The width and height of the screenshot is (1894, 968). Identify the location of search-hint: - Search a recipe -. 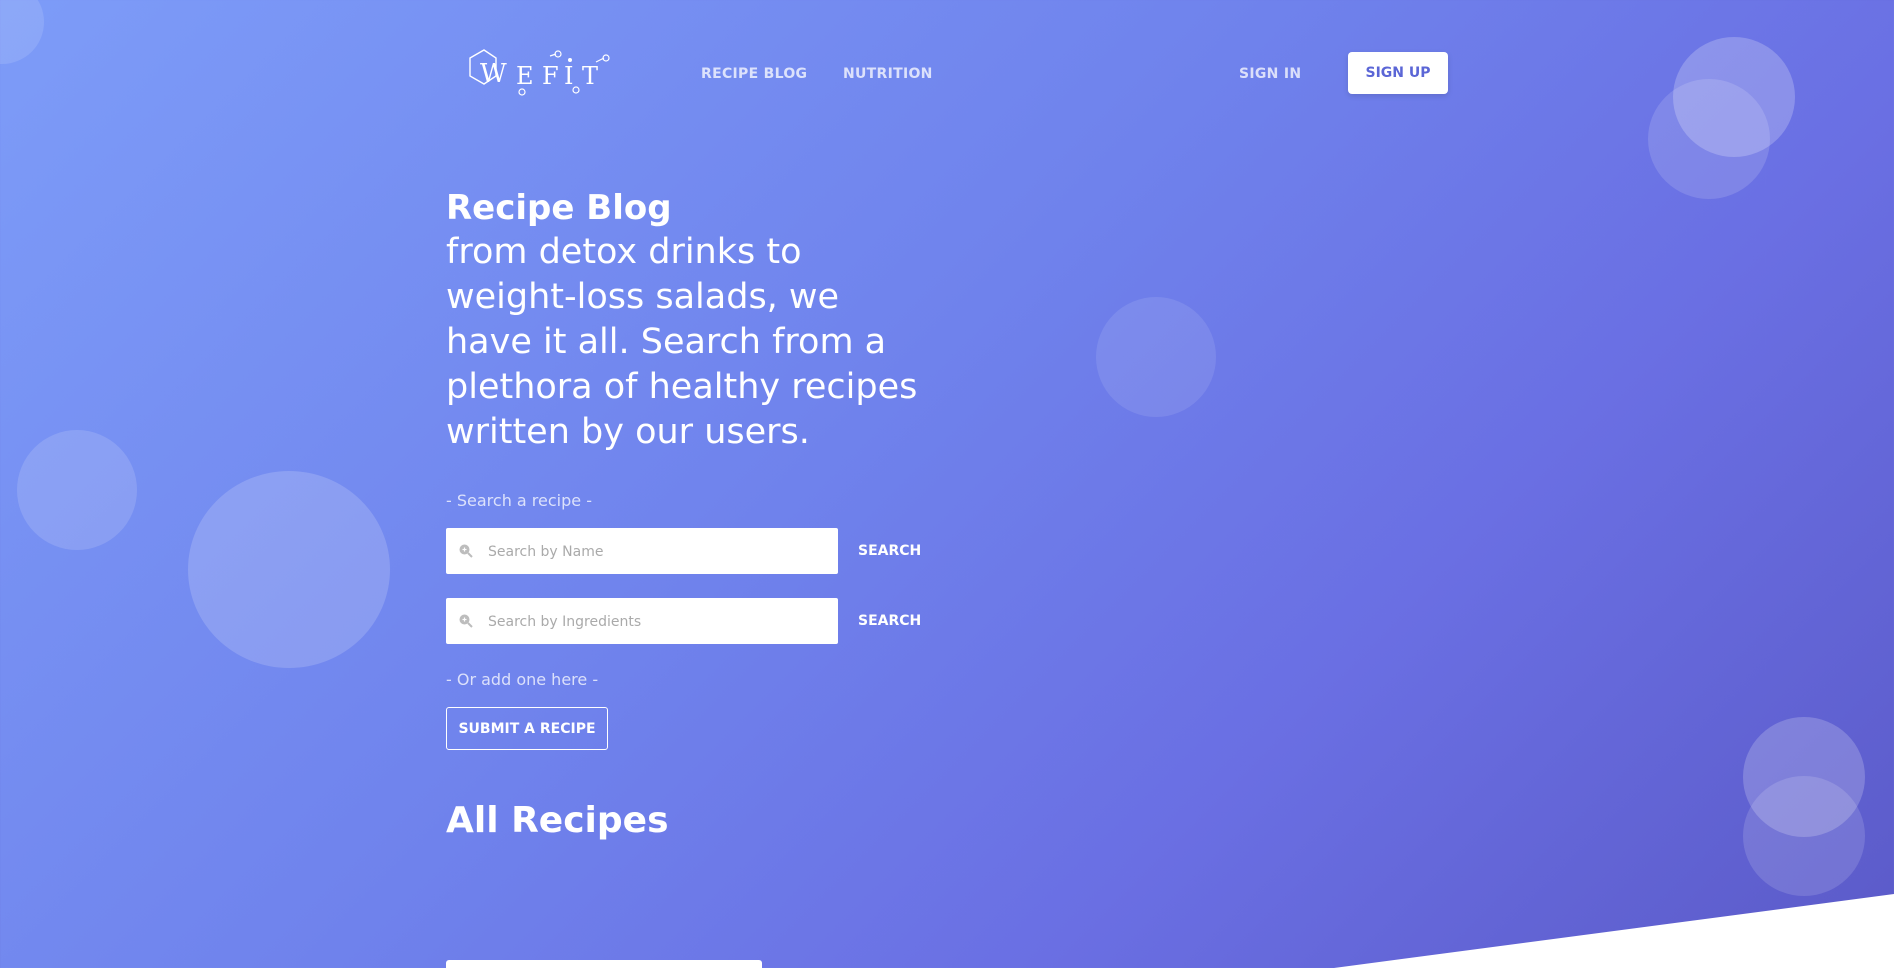
(519, 501).